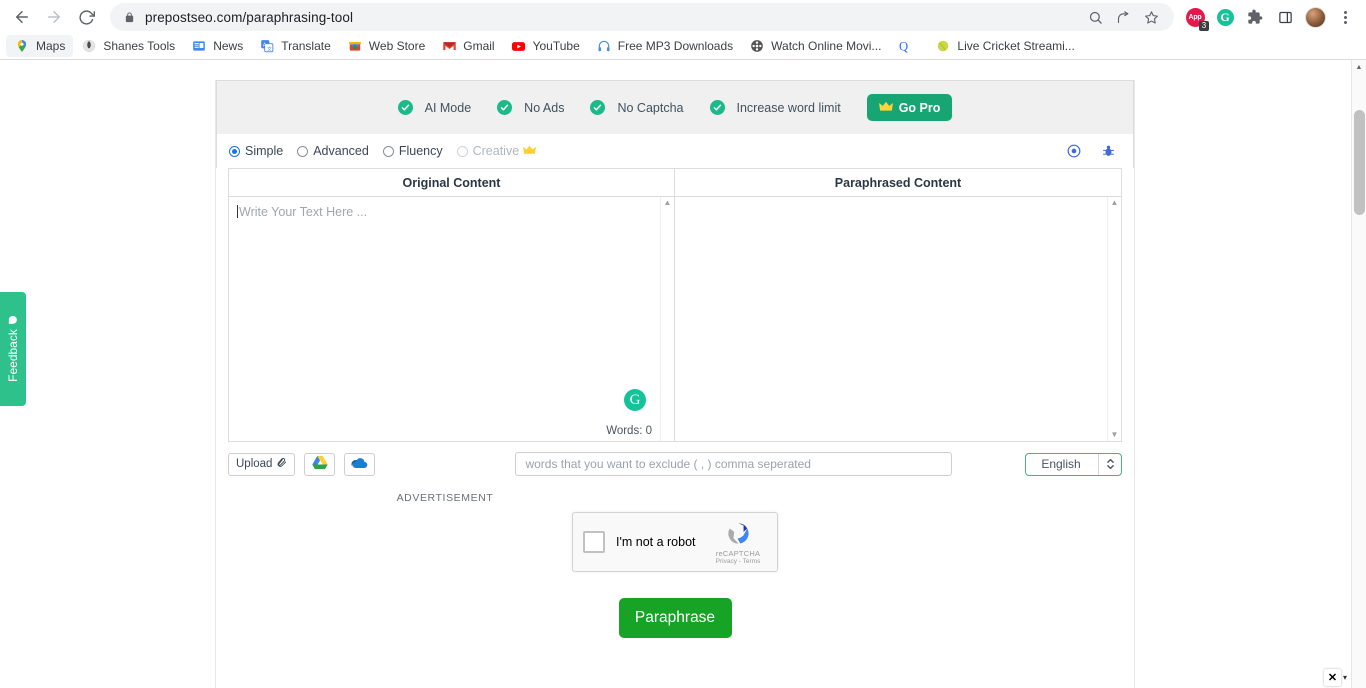 Image resolution: width=1366 pixels, height=688 pixels. I want to click on avatar, so click(1315, 17).